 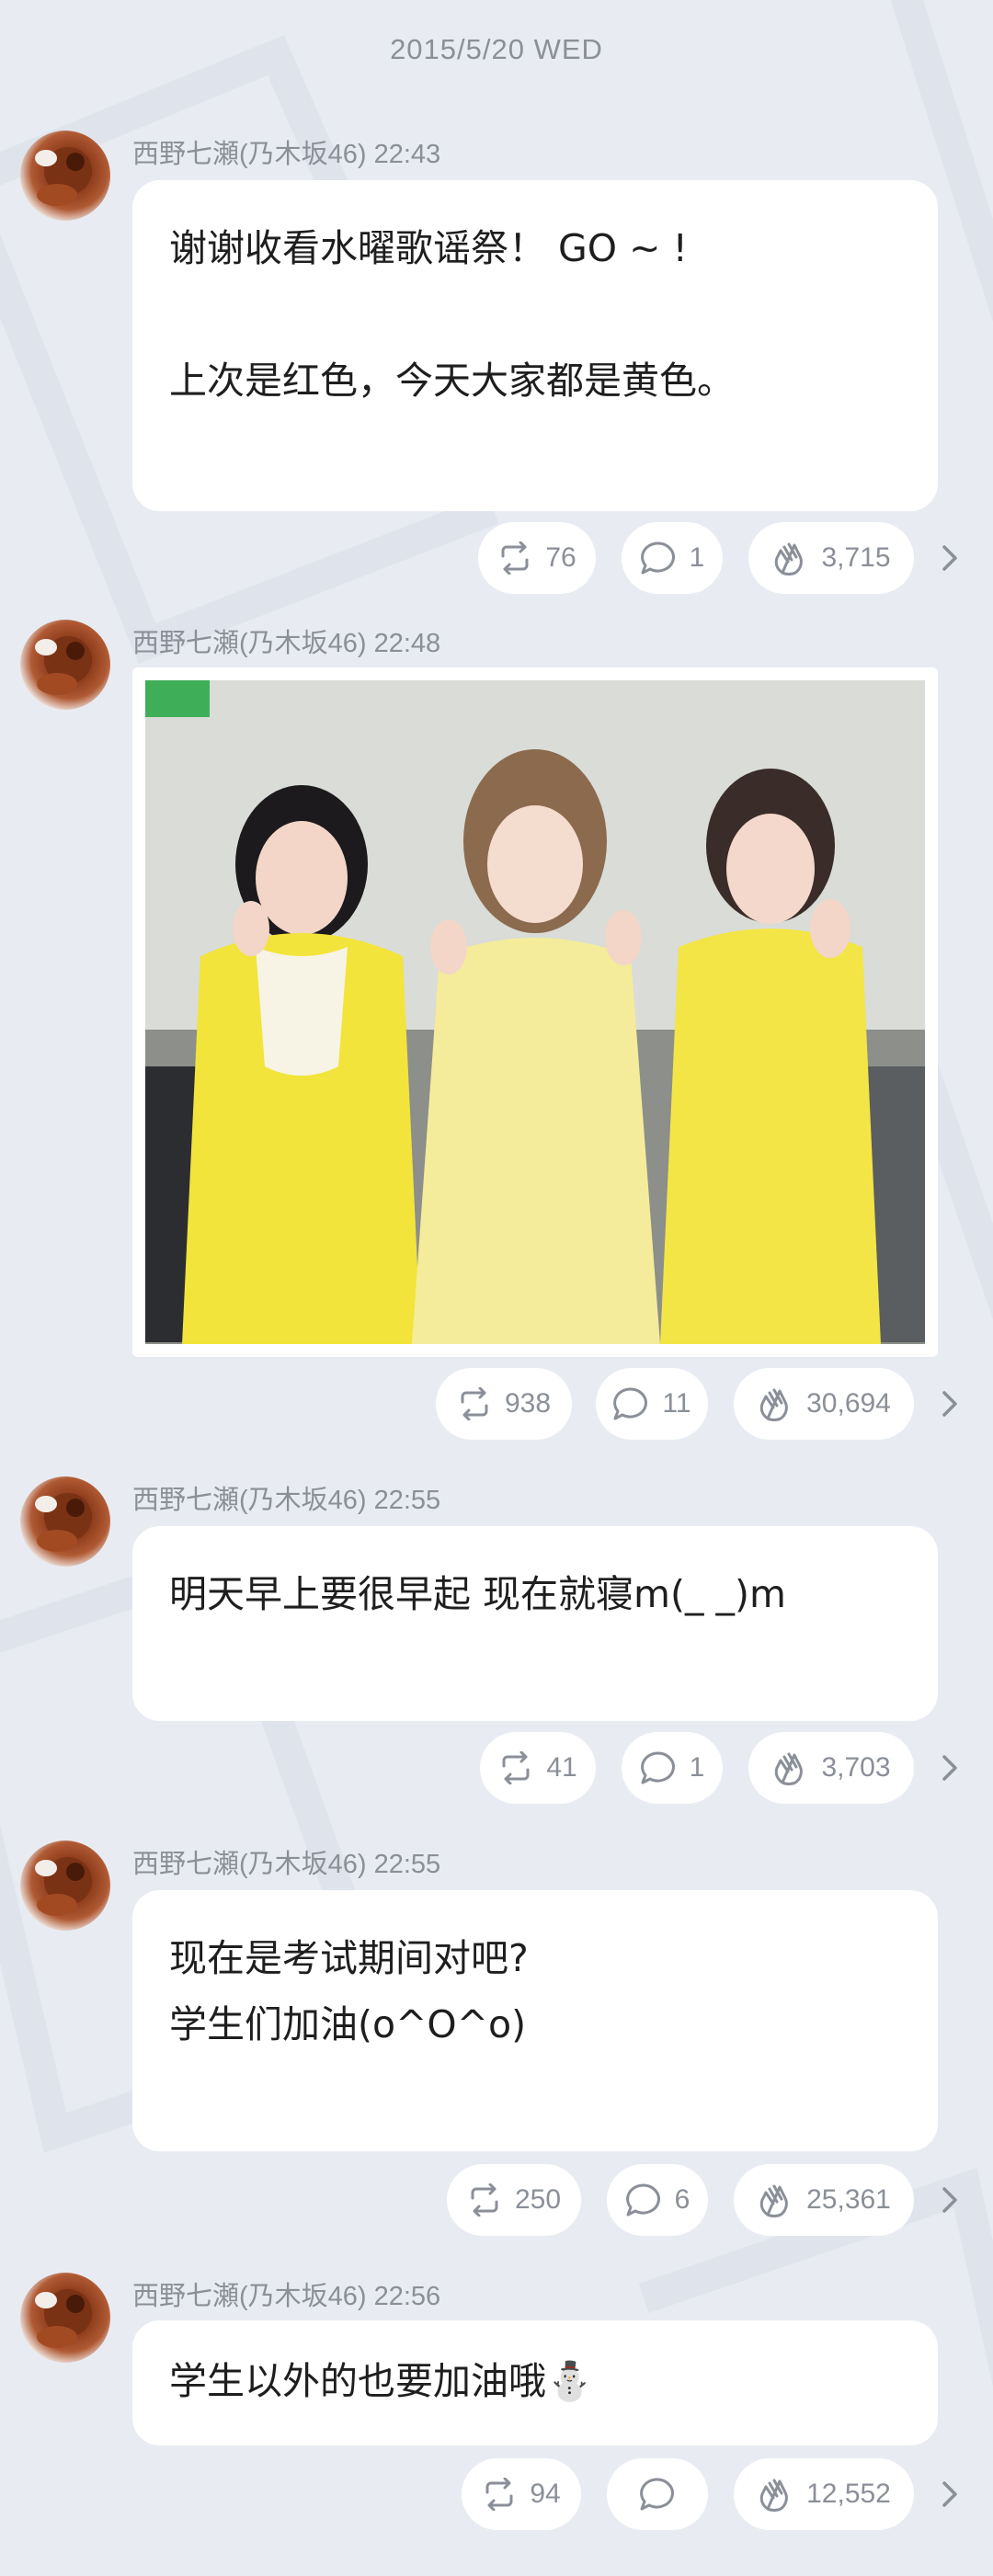 I want to click on repost-count: 76, so click(x=560, y=557).